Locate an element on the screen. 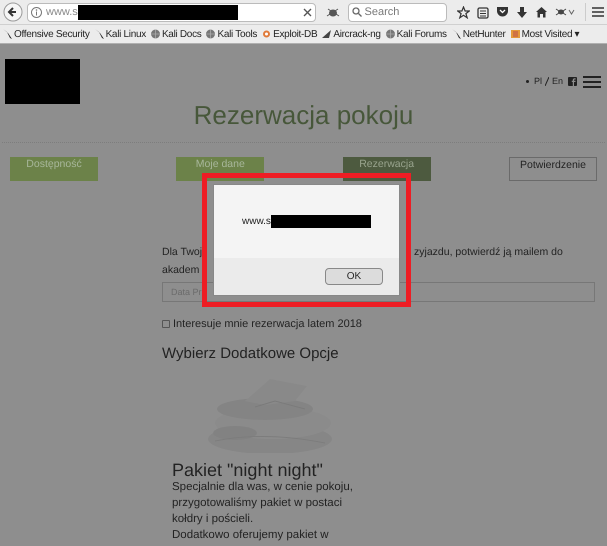 The height and width of the screenshot is (546, 607). language-link: Pl is located at coordinates (538, 81).